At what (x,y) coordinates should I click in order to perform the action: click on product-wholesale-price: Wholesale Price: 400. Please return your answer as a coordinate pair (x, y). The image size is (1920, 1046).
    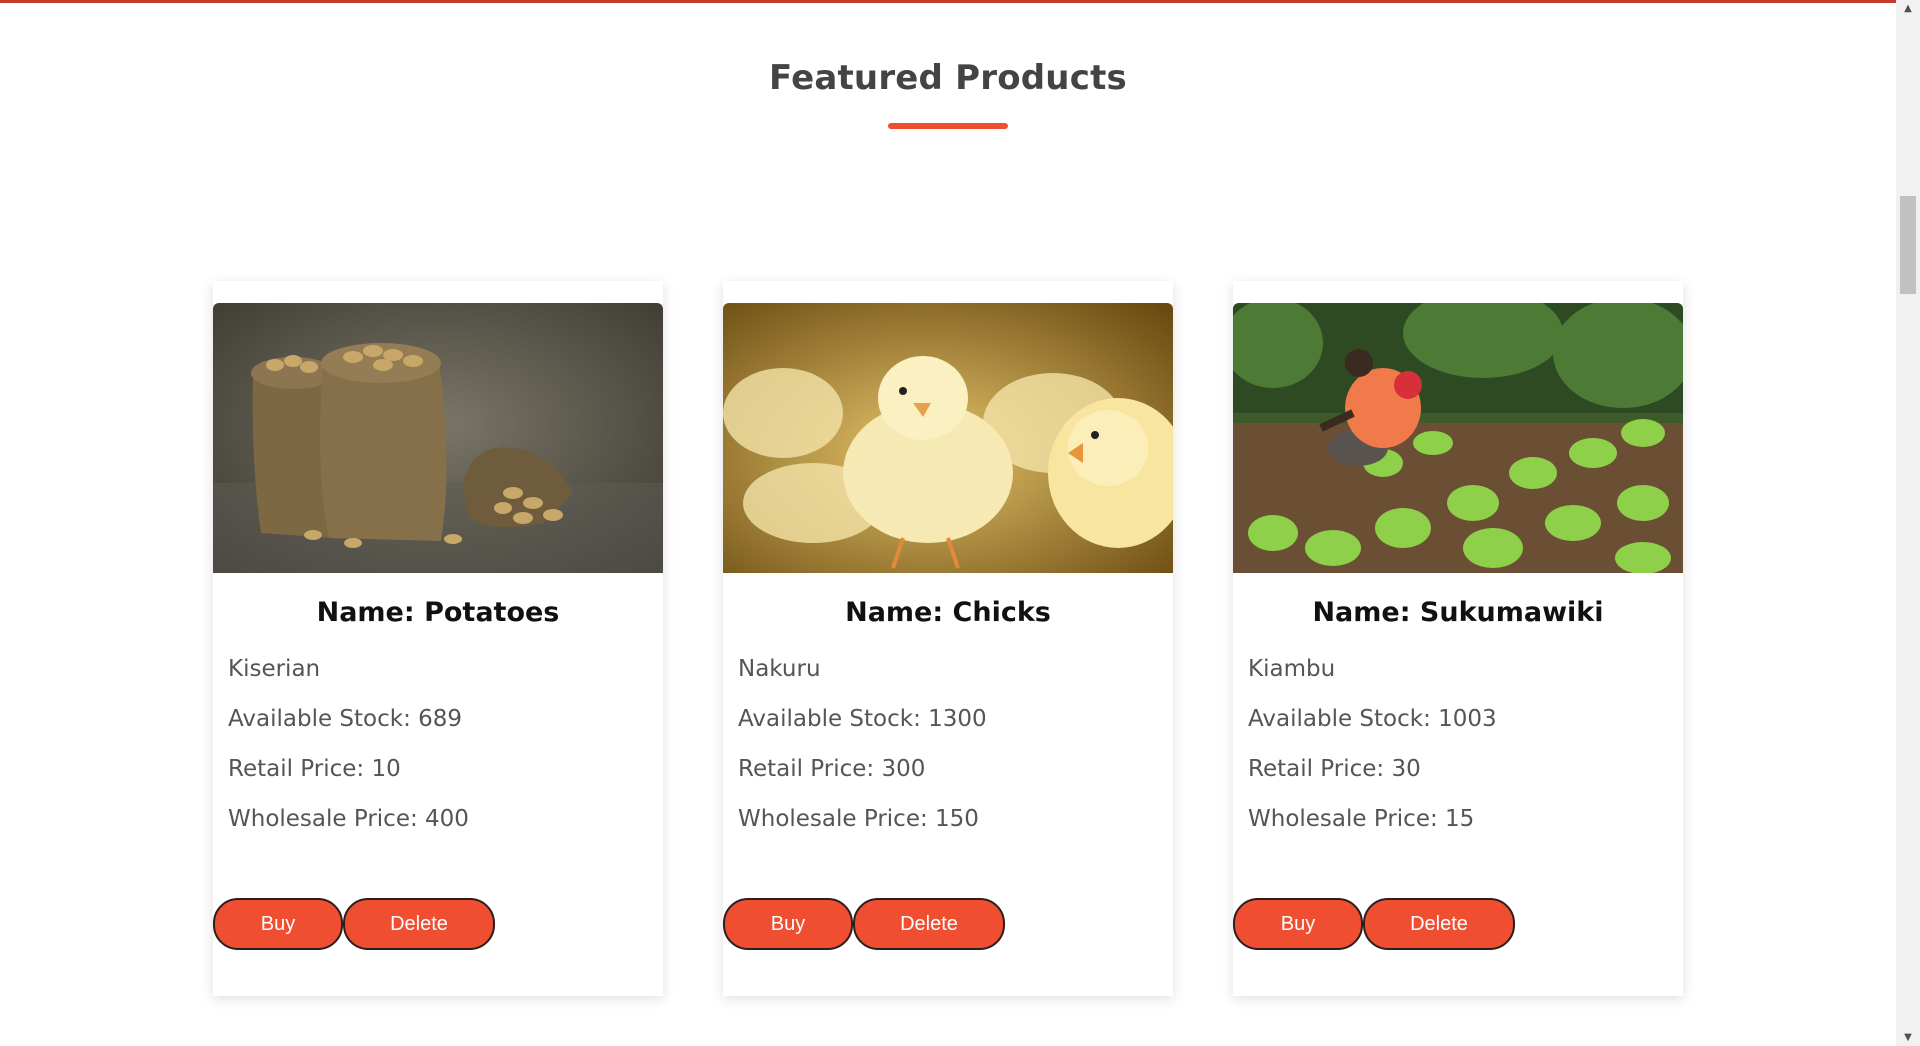
    Looking at the image, I should click on (348, 819).